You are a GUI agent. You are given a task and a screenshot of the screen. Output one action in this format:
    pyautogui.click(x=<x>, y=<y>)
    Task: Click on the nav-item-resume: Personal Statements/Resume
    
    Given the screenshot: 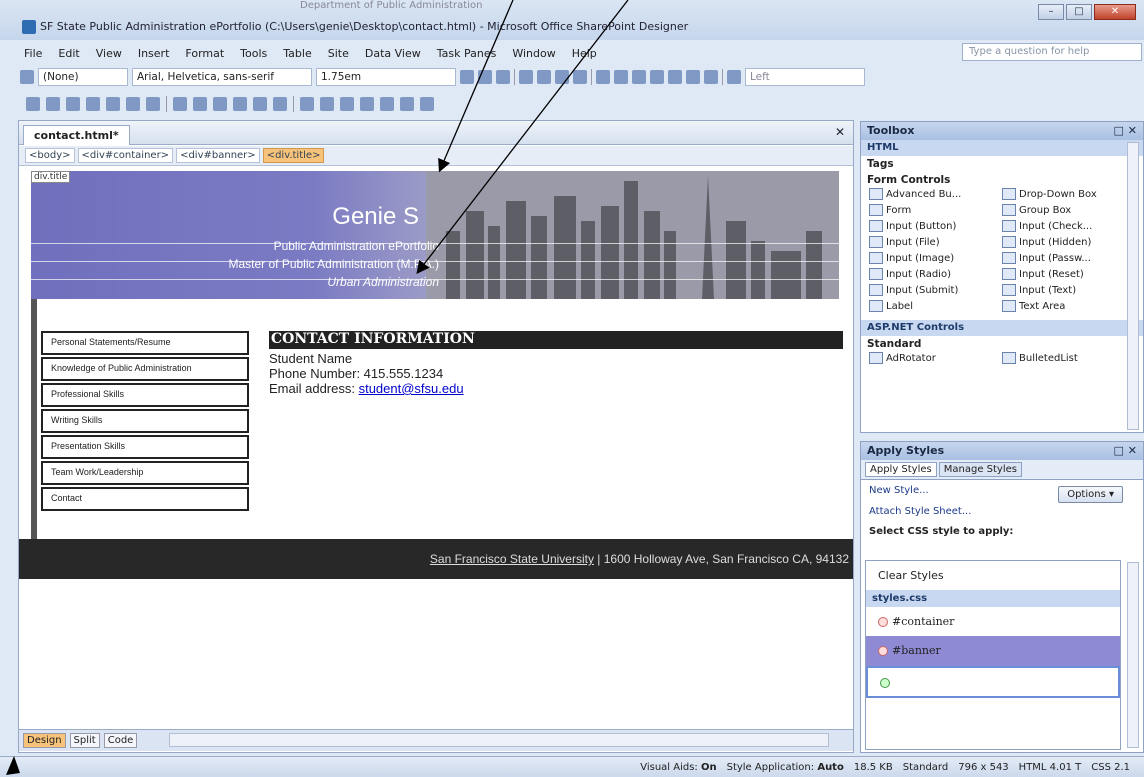 What is the action you would take?
    pyautogui.click(x=145, y=343)
    